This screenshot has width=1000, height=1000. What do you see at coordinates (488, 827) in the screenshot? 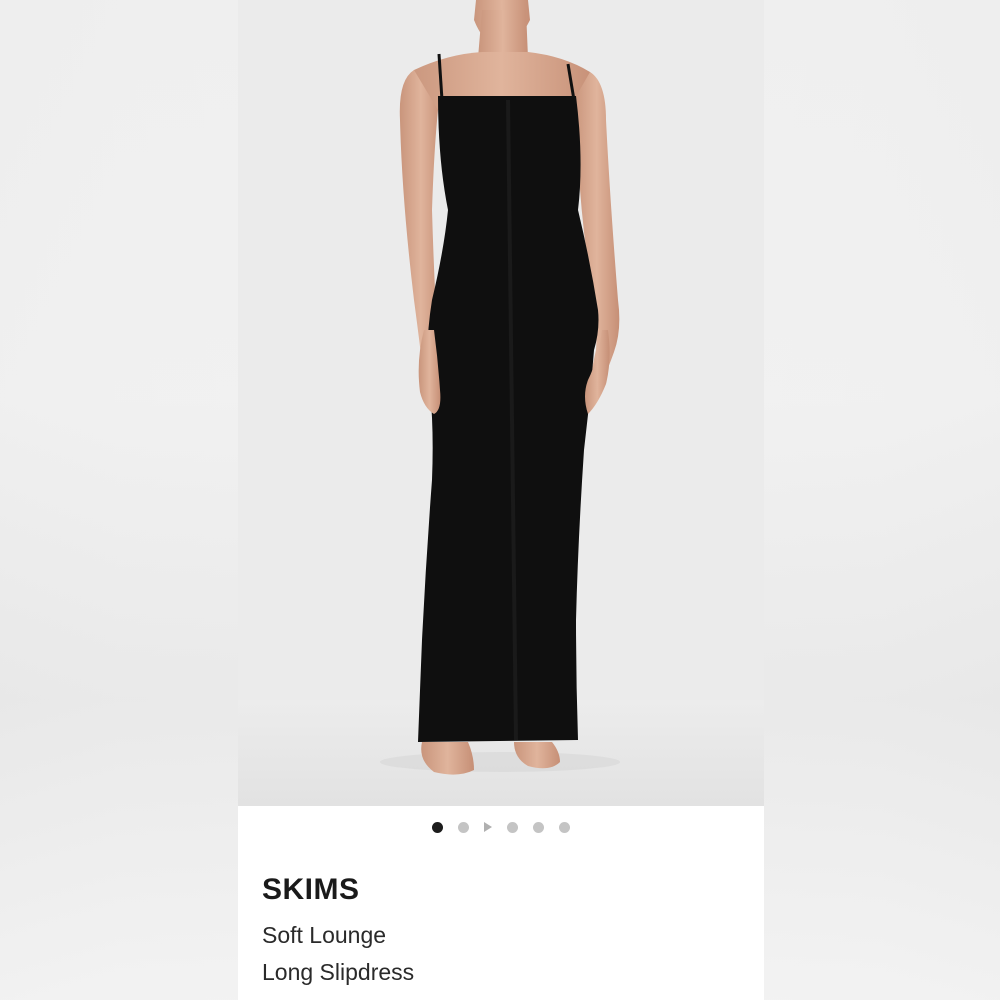
I see `carousel-video-play-icon` at bounding box center [488, 827].